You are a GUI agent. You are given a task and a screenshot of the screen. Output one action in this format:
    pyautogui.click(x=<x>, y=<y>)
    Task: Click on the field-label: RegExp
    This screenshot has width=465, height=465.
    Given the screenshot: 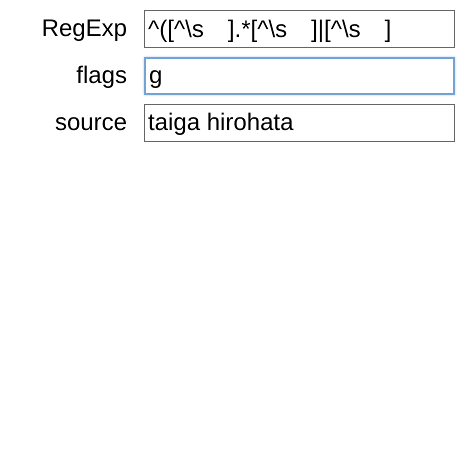 What is the action you would take?
    pyautogui.click(x=83, y=29)
    